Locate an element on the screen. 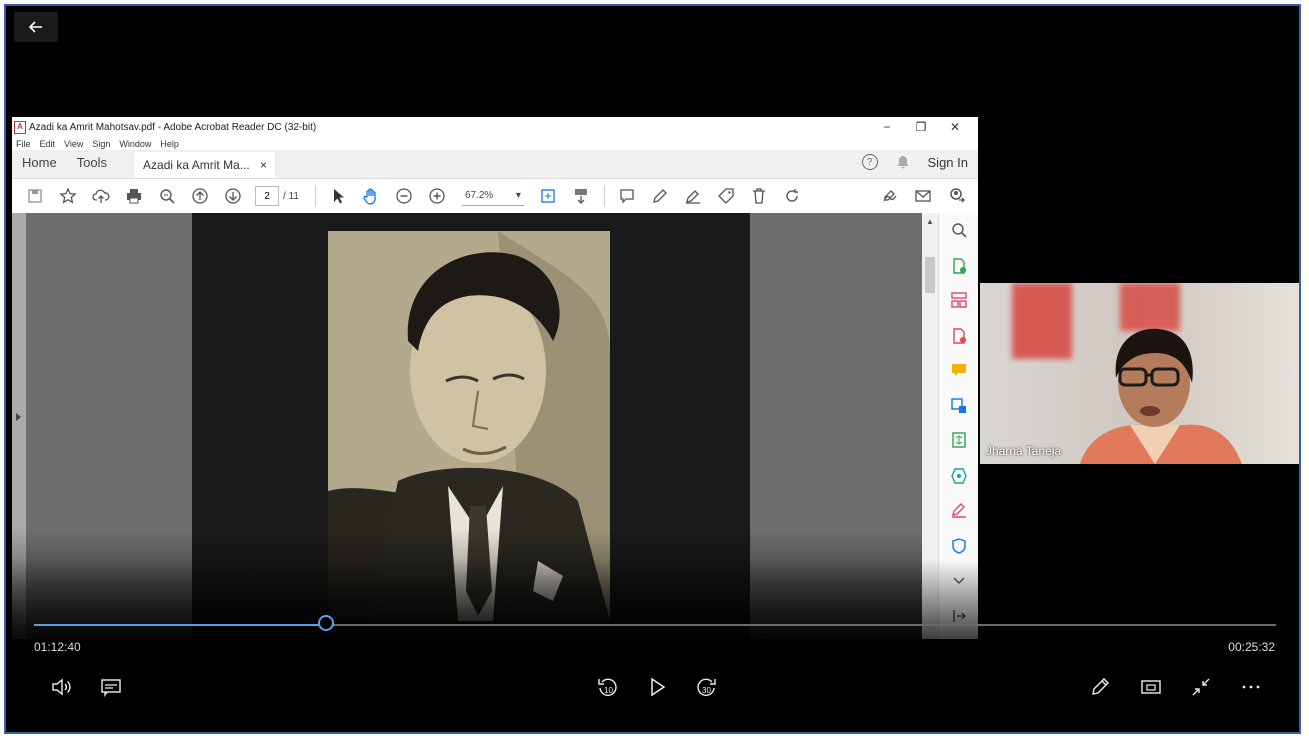 Image resolution: width=1309 pixels, height=740 pixels. organize-pages-icon is located at coordinates (959, 300).